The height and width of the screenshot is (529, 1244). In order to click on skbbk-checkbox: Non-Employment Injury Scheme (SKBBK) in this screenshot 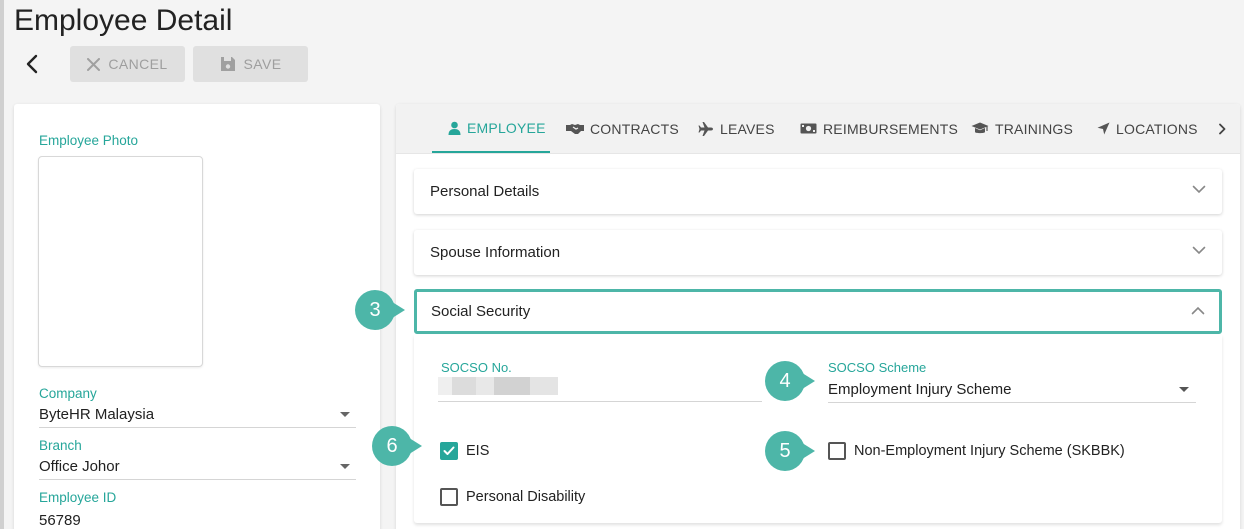, I will do `click(976, 451)`.